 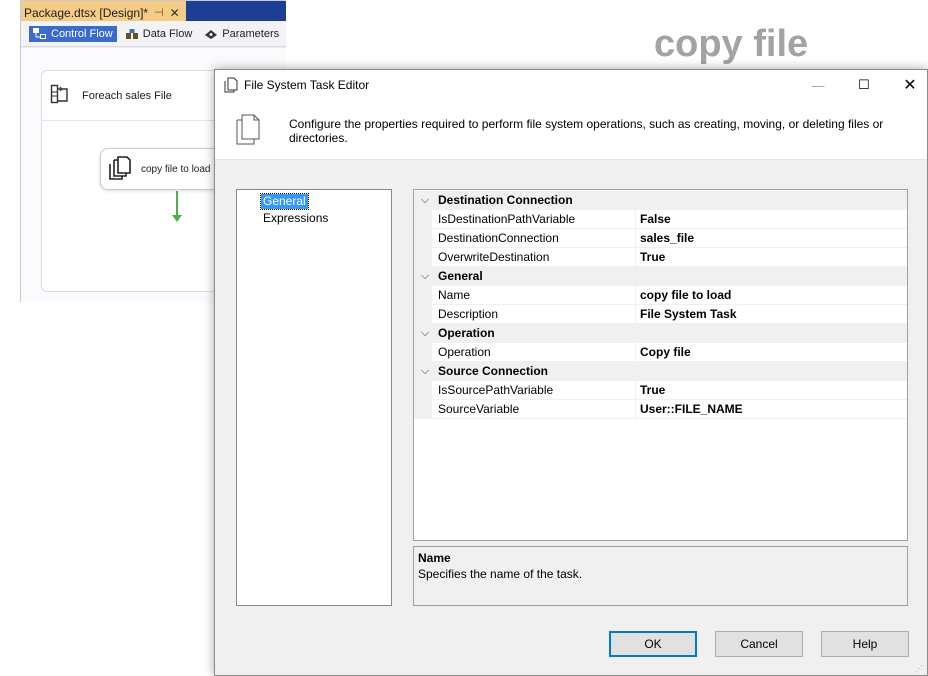 I want to click on property-name: IsSourcePathVariable, so click(x=496, y=390).